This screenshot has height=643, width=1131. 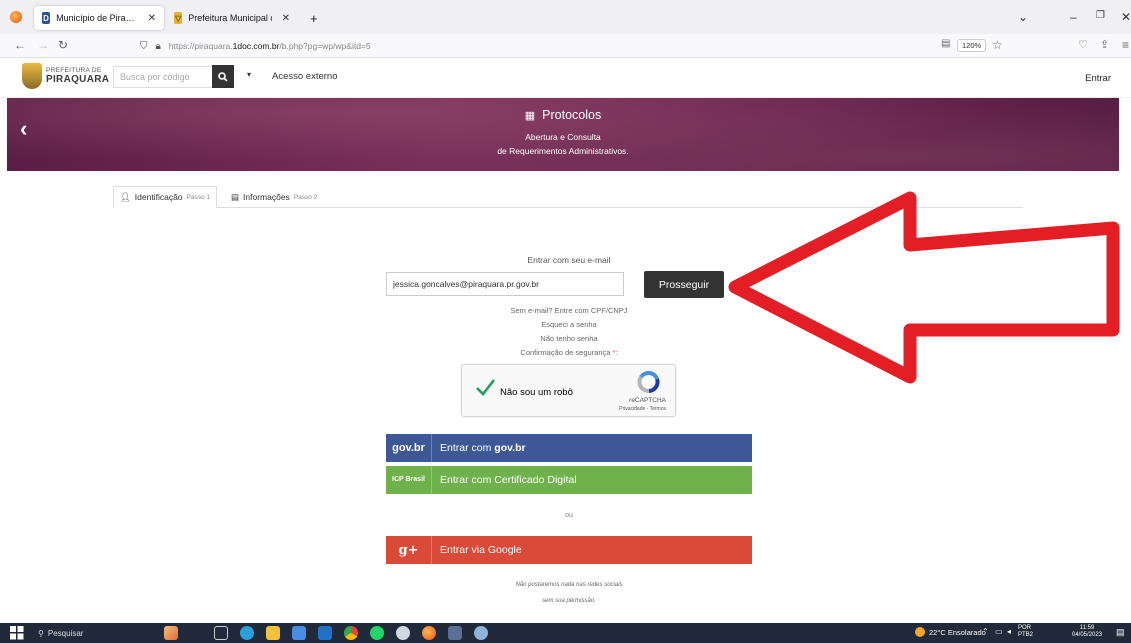 What do you see at coordinates (377, 633) in the screenshot?
I see `whatsapp-icon` at bounding box center [377, 633].